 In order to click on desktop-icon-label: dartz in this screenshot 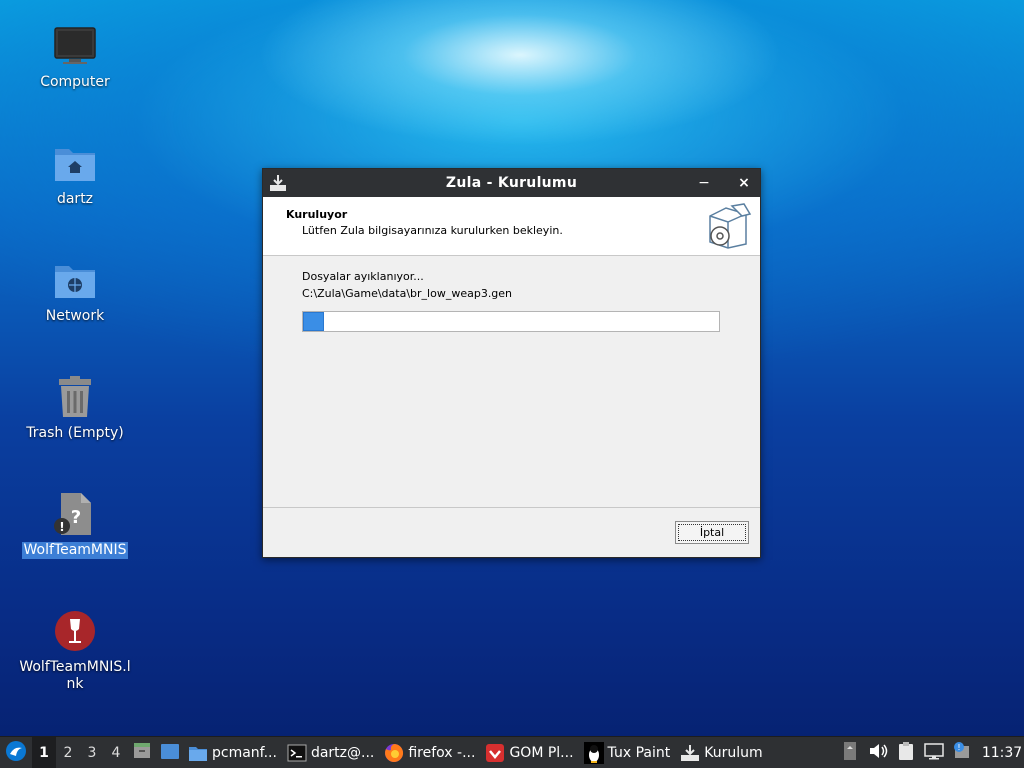, I will do `click(75, 199)`.